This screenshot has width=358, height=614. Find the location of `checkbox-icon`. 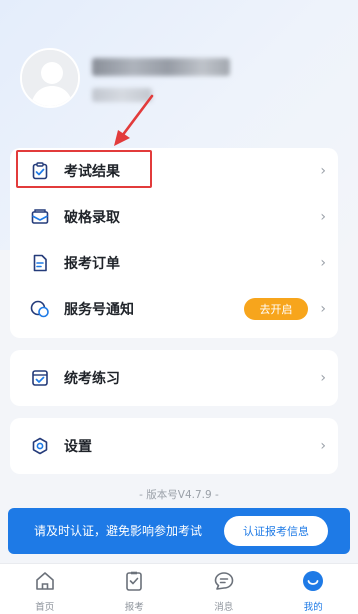

checkbox-icon is located at coordinates (40, 378).